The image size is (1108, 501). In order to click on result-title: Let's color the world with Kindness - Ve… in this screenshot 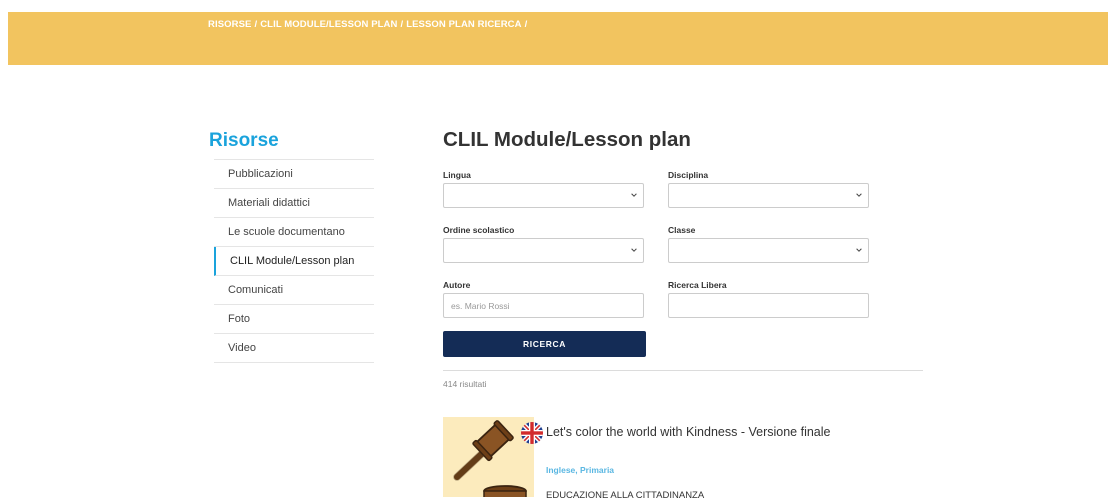, I will do `click(688, 432)`.